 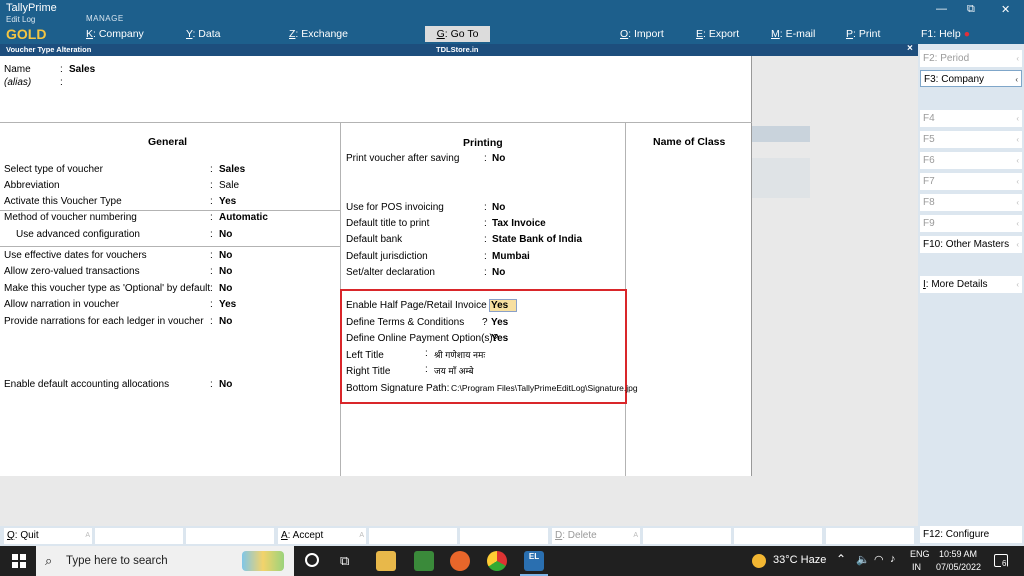 What do you see at coordinates (916, 567) in the screenshot?
I see `language-secondary: IN` at bounding box center [916, 567].